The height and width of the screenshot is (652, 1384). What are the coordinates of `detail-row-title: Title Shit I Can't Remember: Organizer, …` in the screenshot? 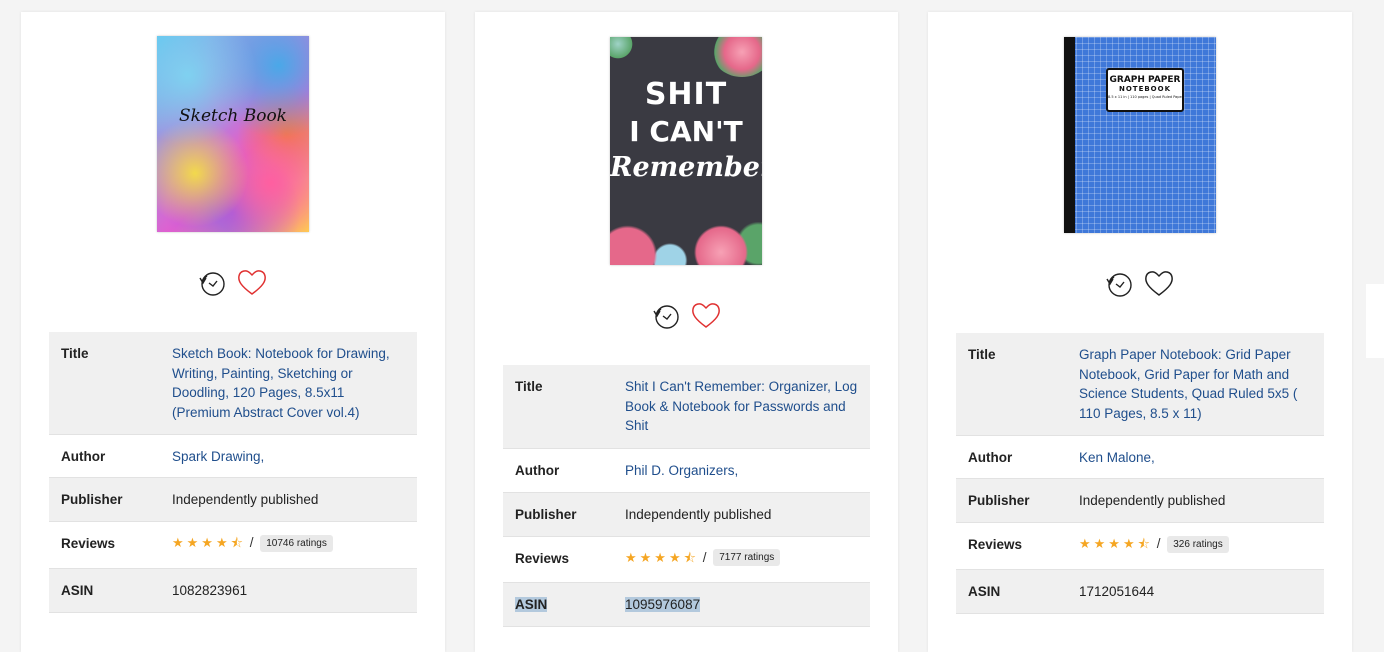 It's located at (686, 406).